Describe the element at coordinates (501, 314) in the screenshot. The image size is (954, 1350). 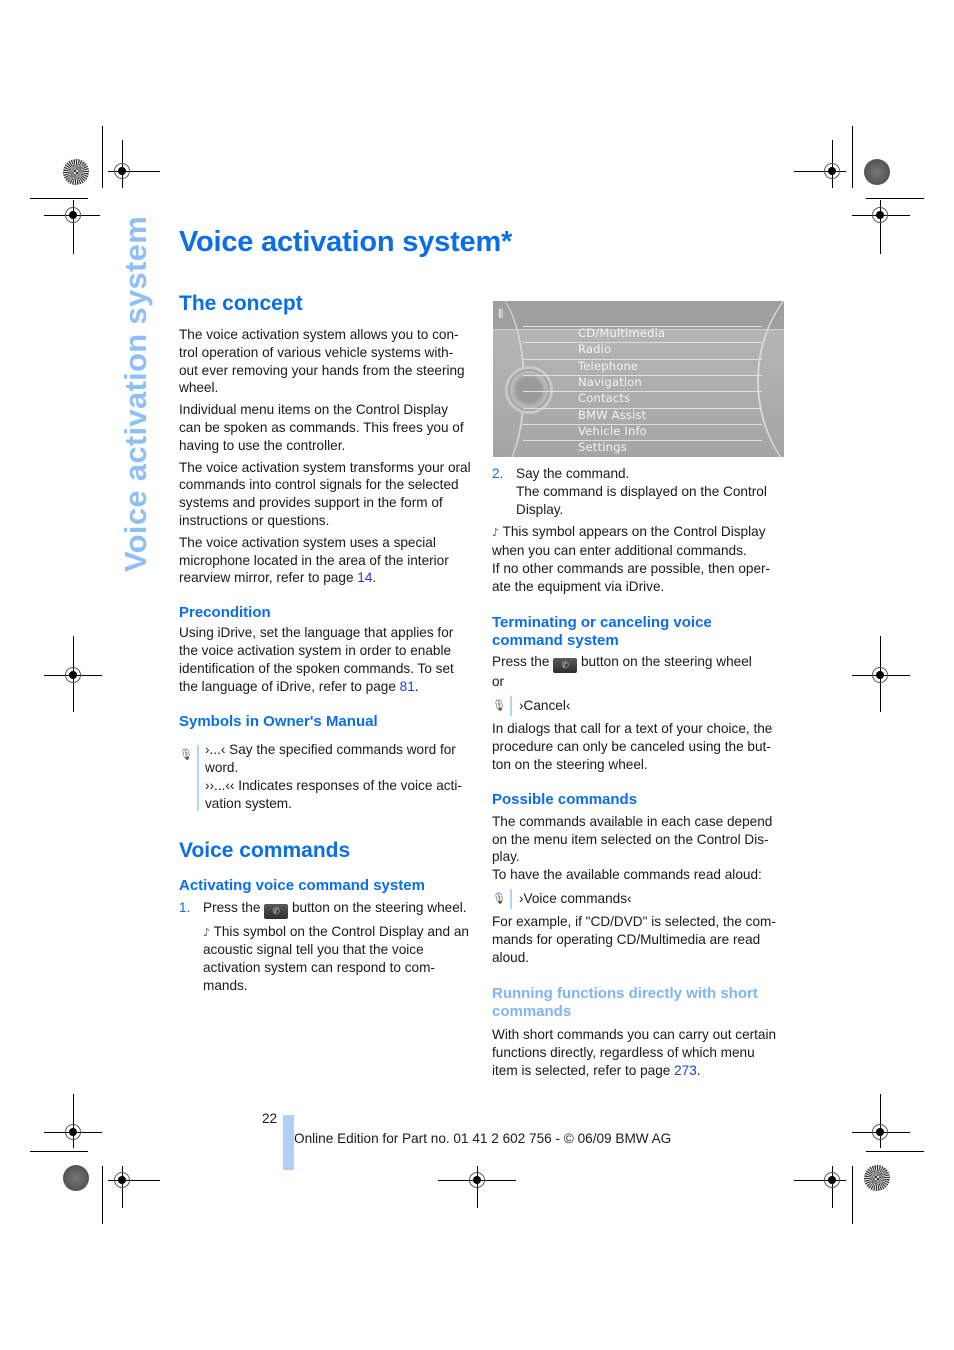
I see `mic-icon: ⦀` at that location.